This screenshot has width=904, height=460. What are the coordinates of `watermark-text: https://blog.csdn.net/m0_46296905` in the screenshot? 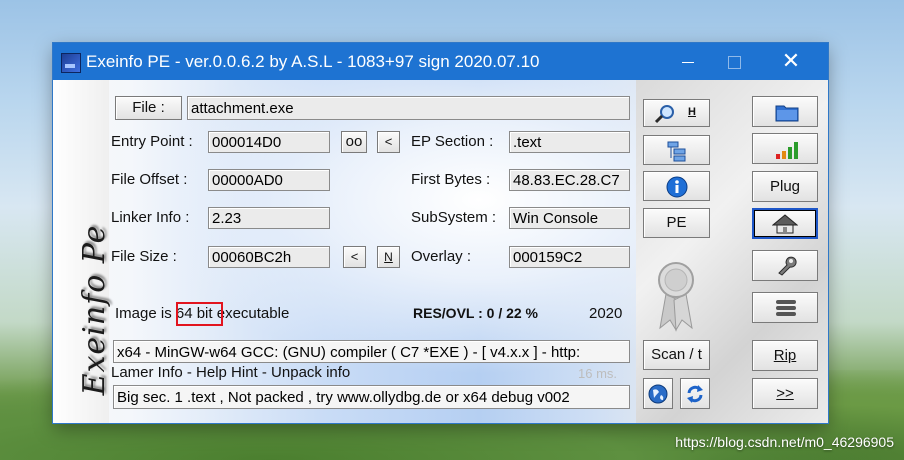 It's located at (784, 442).